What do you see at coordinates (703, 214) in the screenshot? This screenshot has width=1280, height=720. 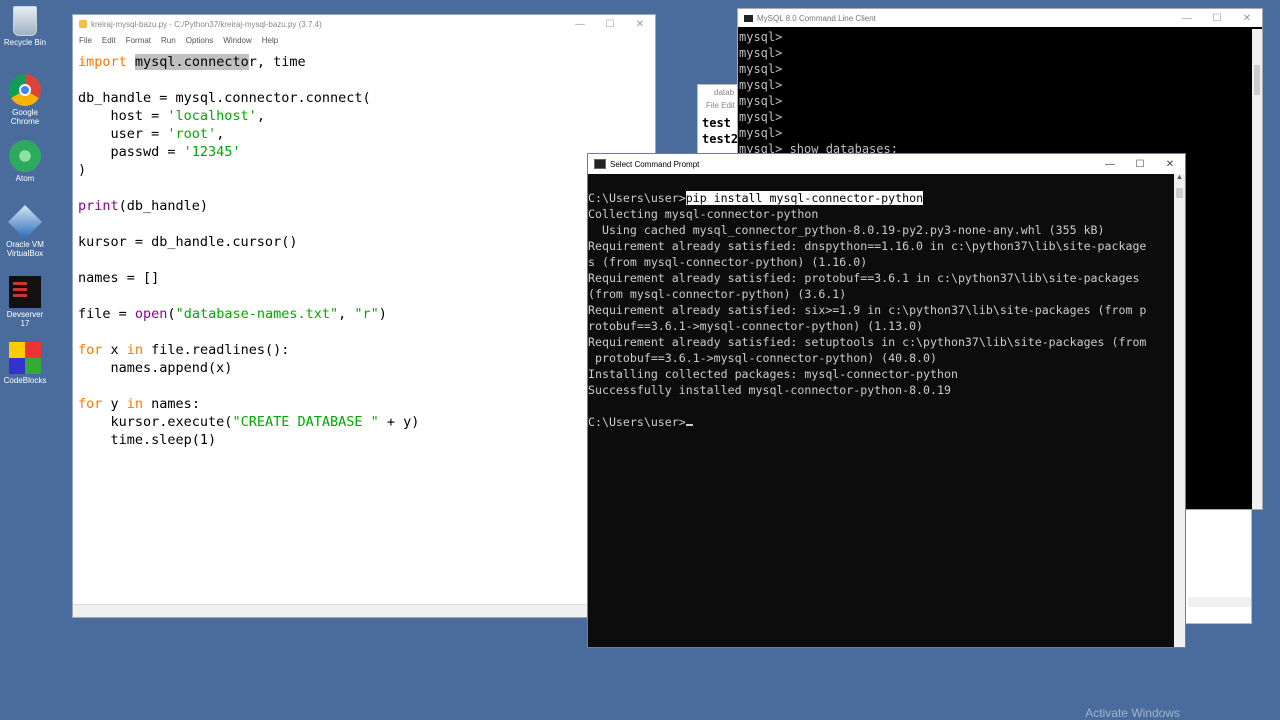 I see `console-line: Collecting mysql-connector-python` at bounding box center [703, 214].